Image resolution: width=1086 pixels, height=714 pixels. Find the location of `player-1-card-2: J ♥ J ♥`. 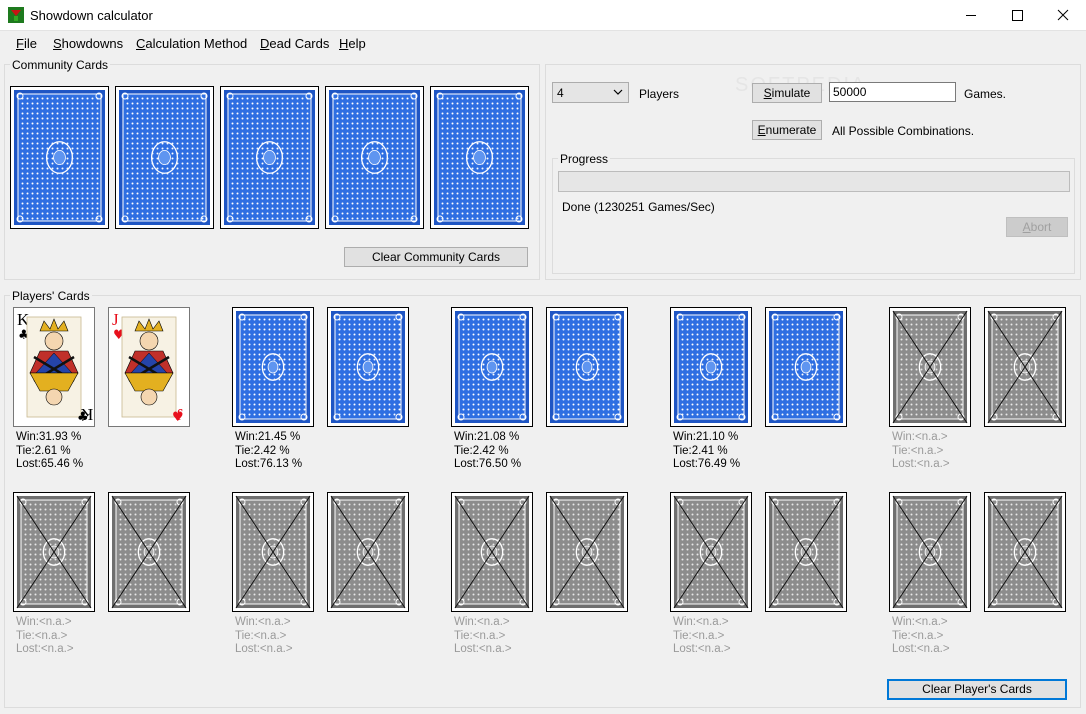

player-1-card-2: J ♥ J ♥ is located at coordinates (149, 368).